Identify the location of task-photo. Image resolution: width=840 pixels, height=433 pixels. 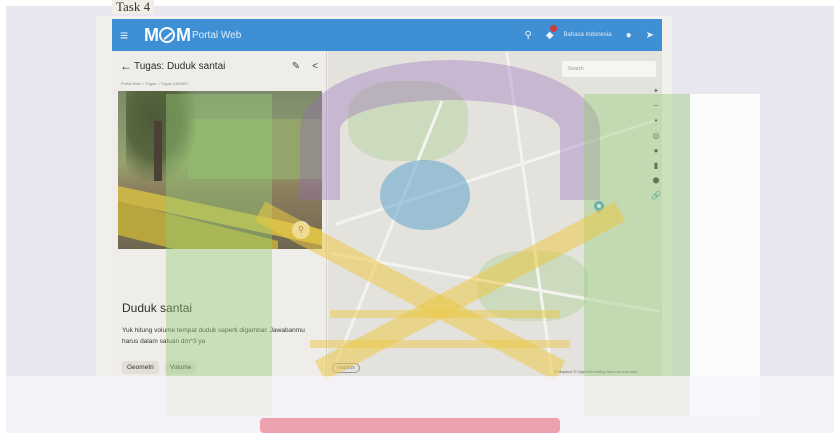
(220, 170).